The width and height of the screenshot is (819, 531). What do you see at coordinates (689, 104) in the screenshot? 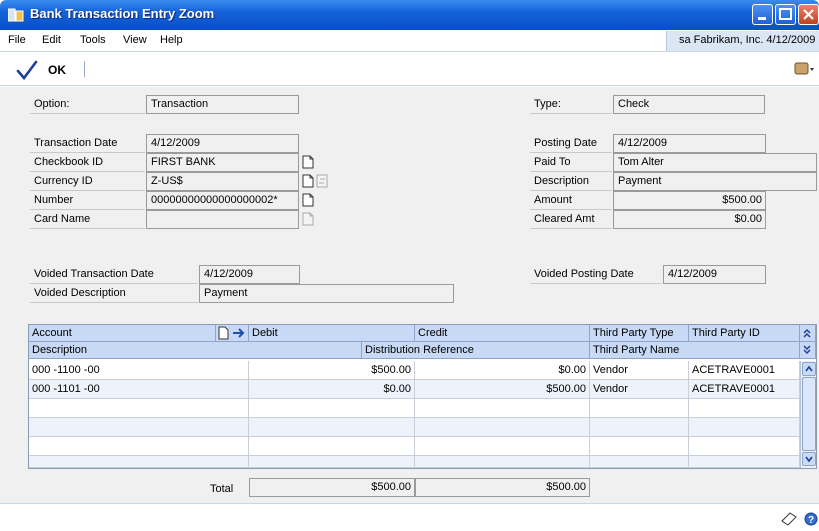
I see `type-field: Check` at bounding box center [689, 104].